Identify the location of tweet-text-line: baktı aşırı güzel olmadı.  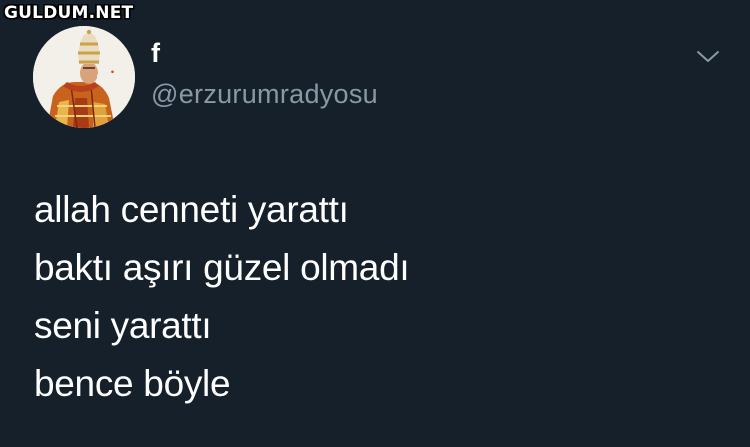
(222, 267).